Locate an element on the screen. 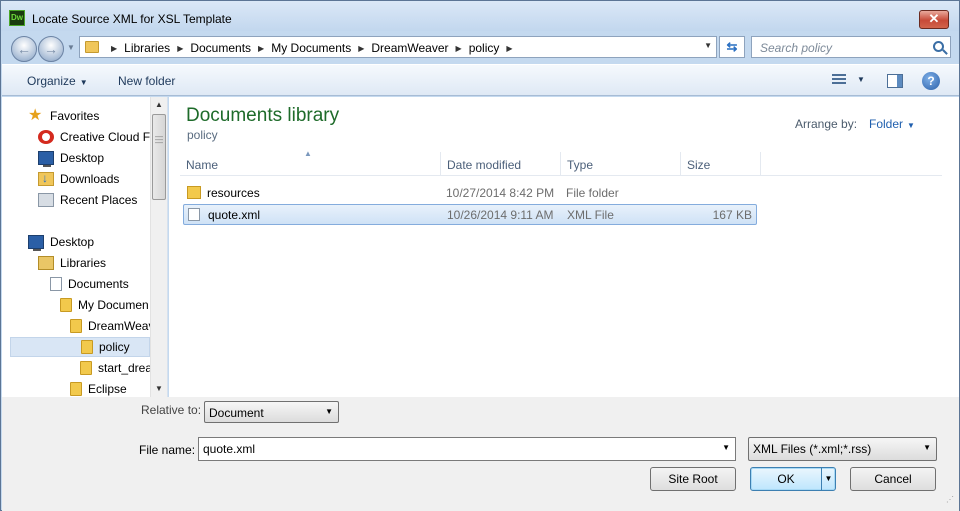 The height and width of the screenshot is (511, 960). sidebar-item-libraries: Libraries is located at coordinates (72, 263).